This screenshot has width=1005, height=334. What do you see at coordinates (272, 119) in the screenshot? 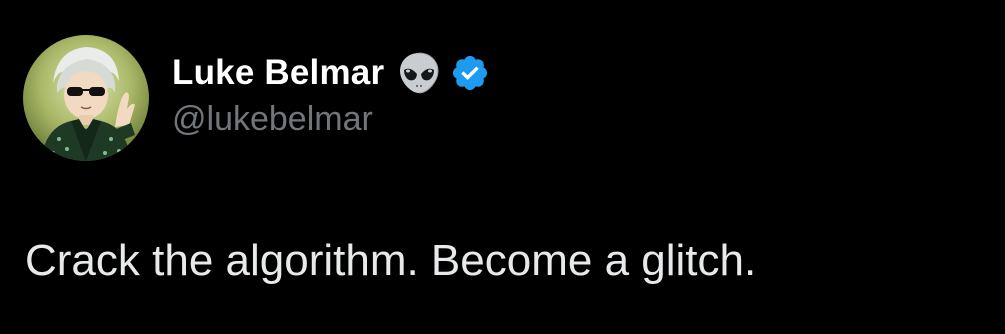
I see `author-handle: @lukebelmar` at bounding box center [272, 119].